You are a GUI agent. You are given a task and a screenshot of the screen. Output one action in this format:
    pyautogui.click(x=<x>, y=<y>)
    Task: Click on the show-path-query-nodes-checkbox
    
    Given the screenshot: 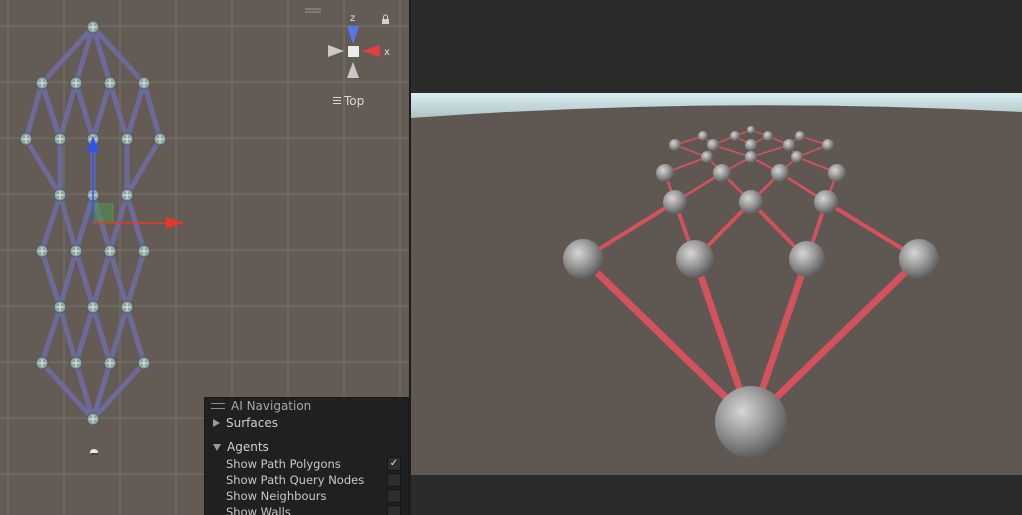 What is the action you would take?
    pyautogui.click(x=394, y=480)
    